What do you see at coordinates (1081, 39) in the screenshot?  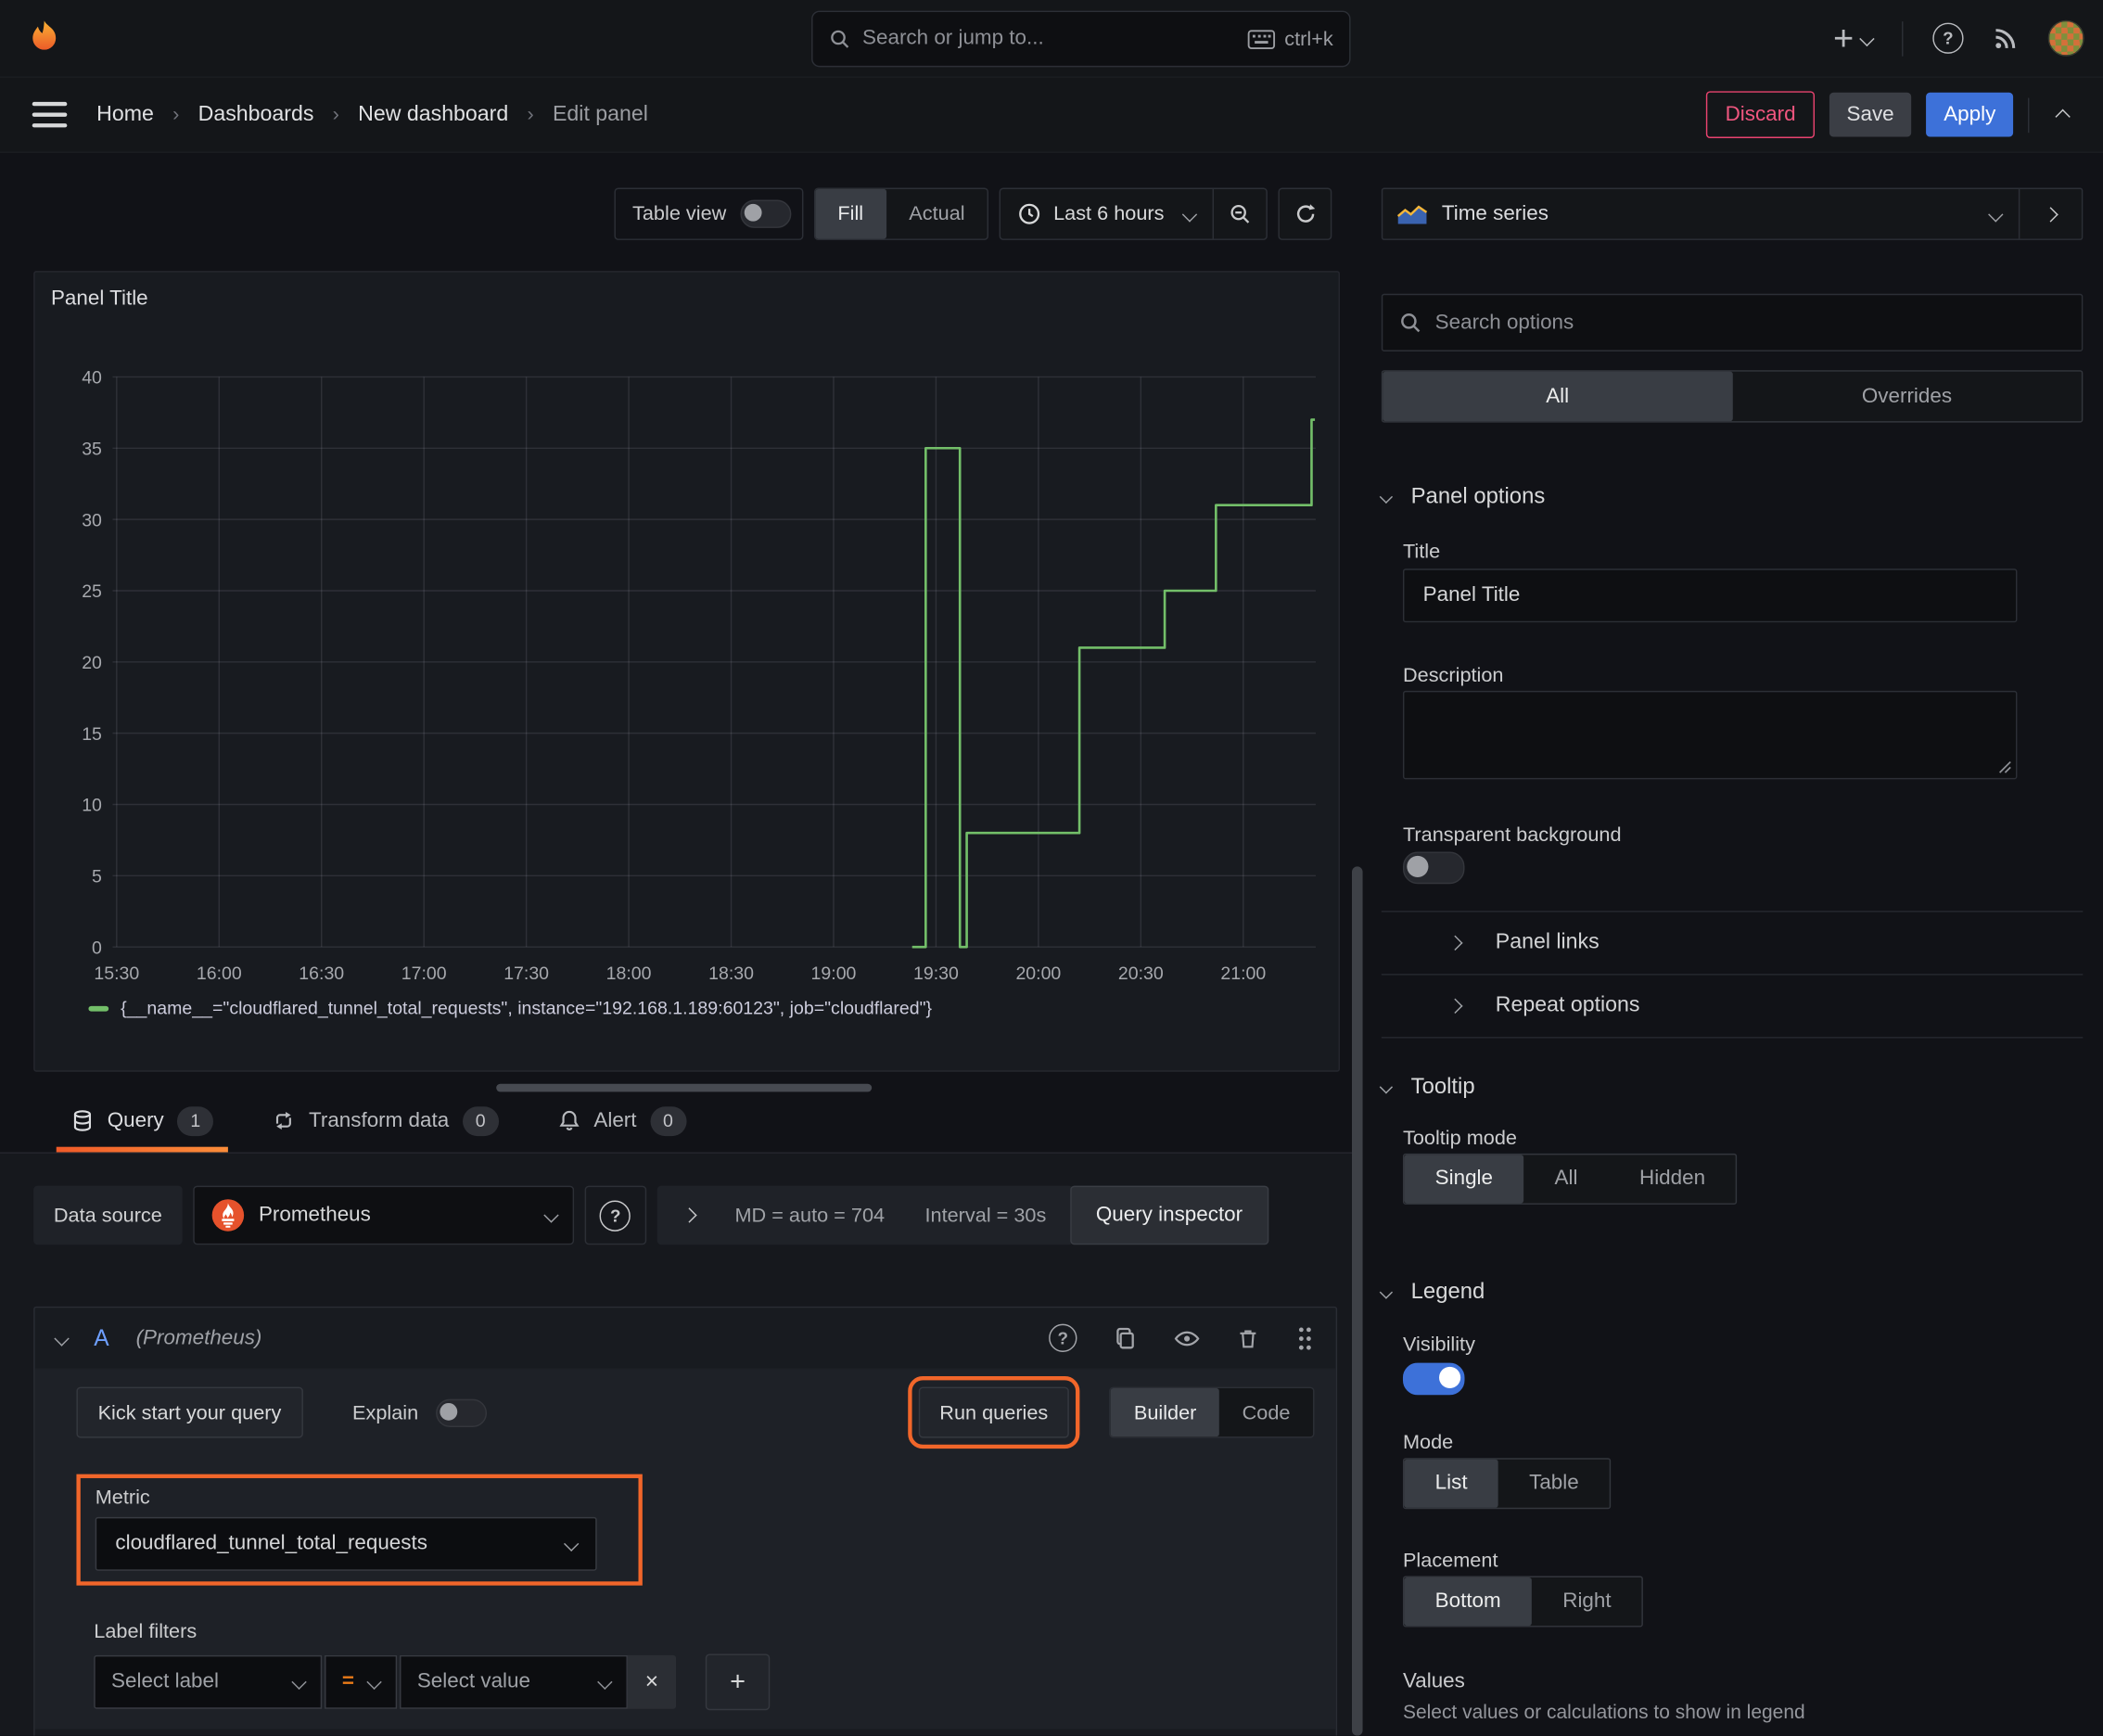 I see `search-input: Search or jump to... ctrl+k` at bounding box center [1081, 39].